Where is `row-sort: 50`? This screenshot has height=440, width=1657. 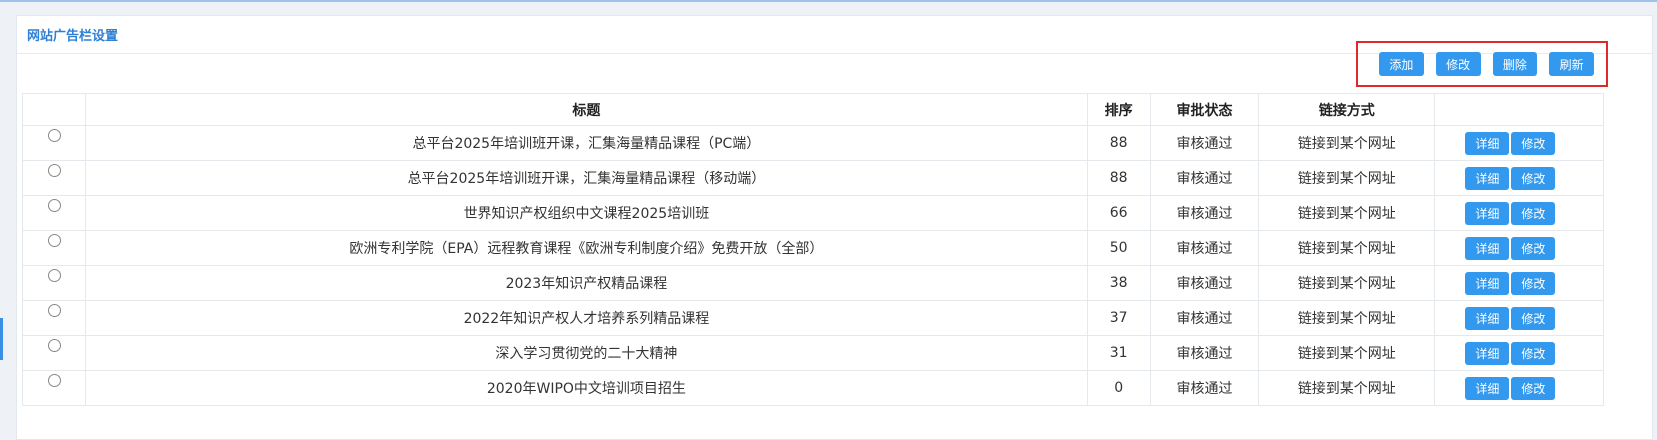
row-sort: 50 is located at coordinates (1118, 248).